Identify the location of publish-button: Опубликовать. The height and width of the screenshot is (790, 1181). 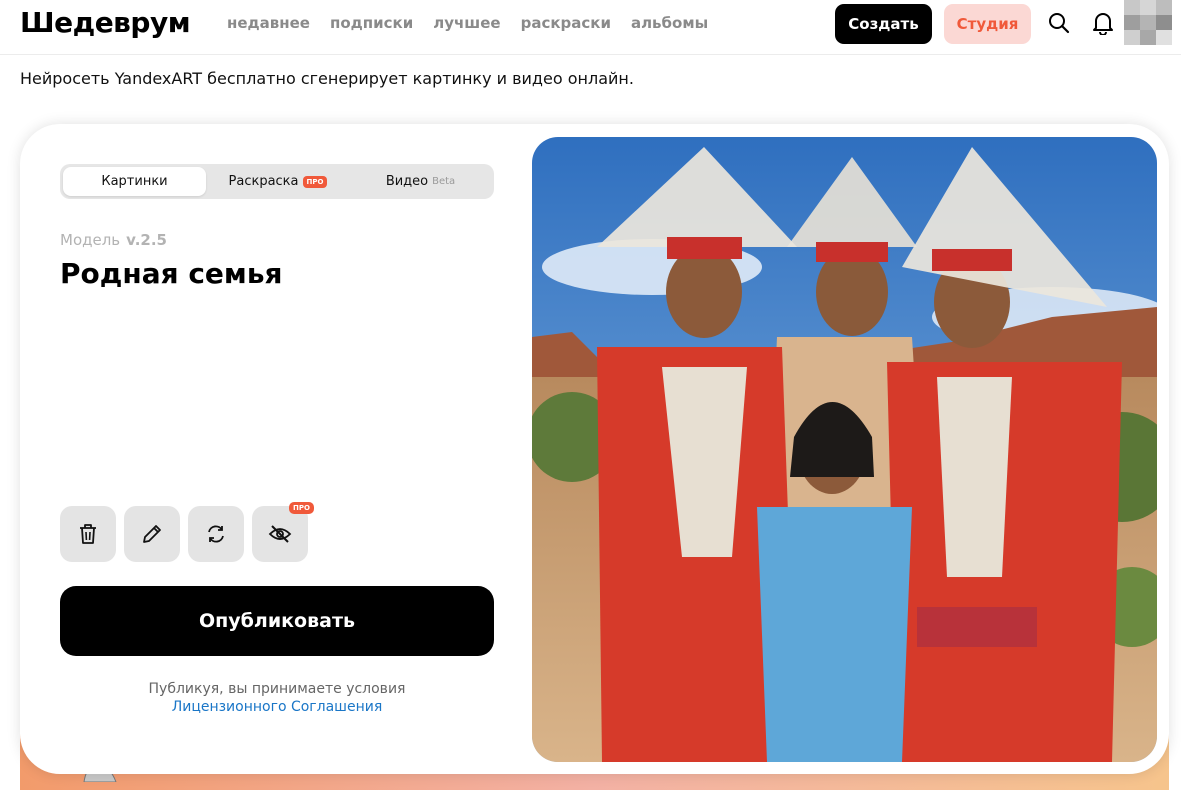
(277, 621).